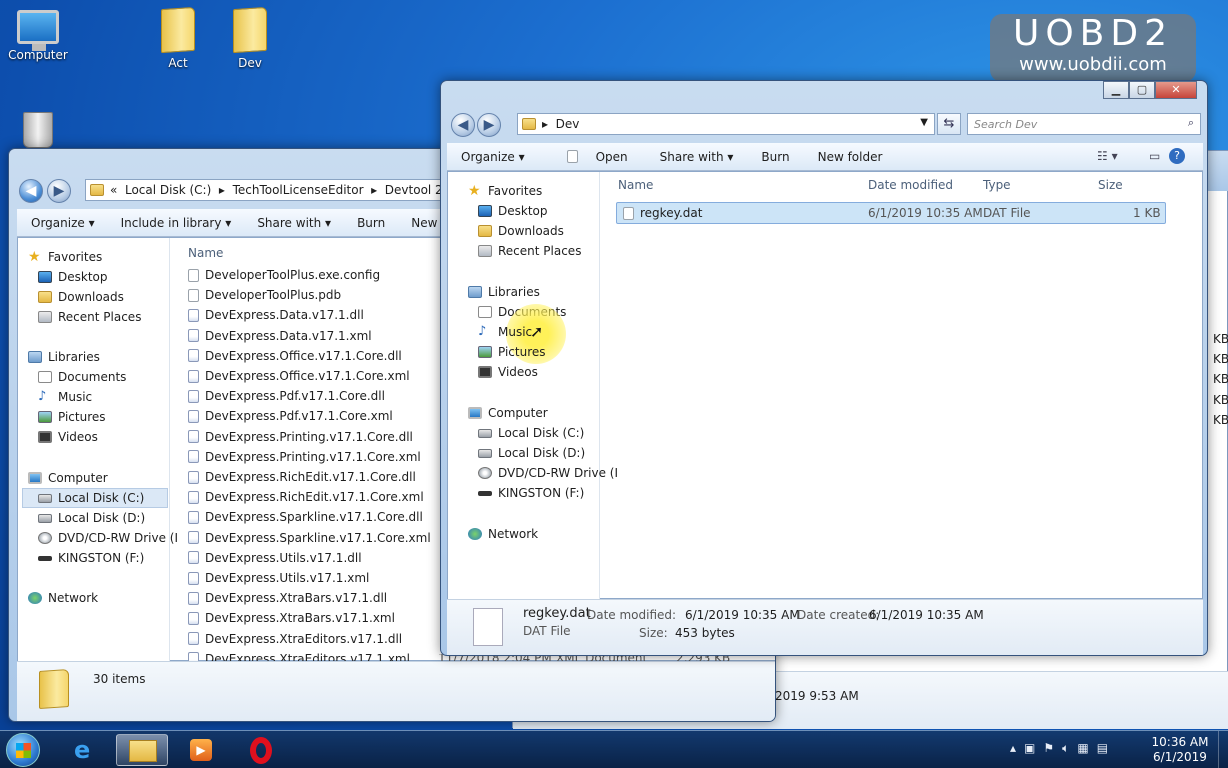 This screenshot has height=768, width=1228. I want to click on show-hidden-icon: ▴, so click(1017, 748).